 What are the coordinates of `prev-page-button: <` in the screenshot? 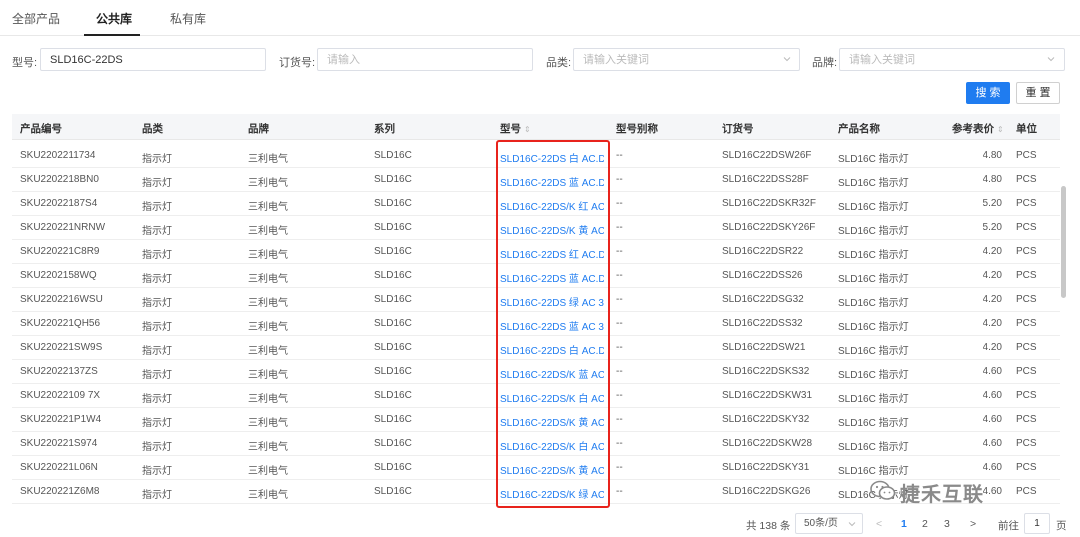 It's located at (879, 524).